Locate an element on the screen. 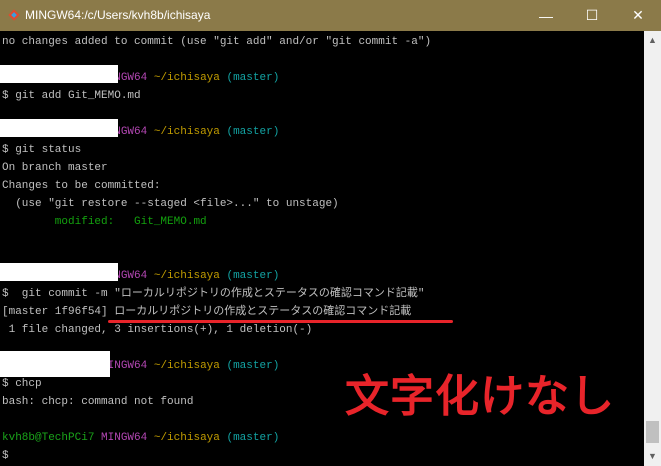 The height and width of the screenshot is (466, 661). title-bar: MINGW64:/c/Users/kvh8b/ichisaya — ☐ ✕ is located at coordinates (330, 15).